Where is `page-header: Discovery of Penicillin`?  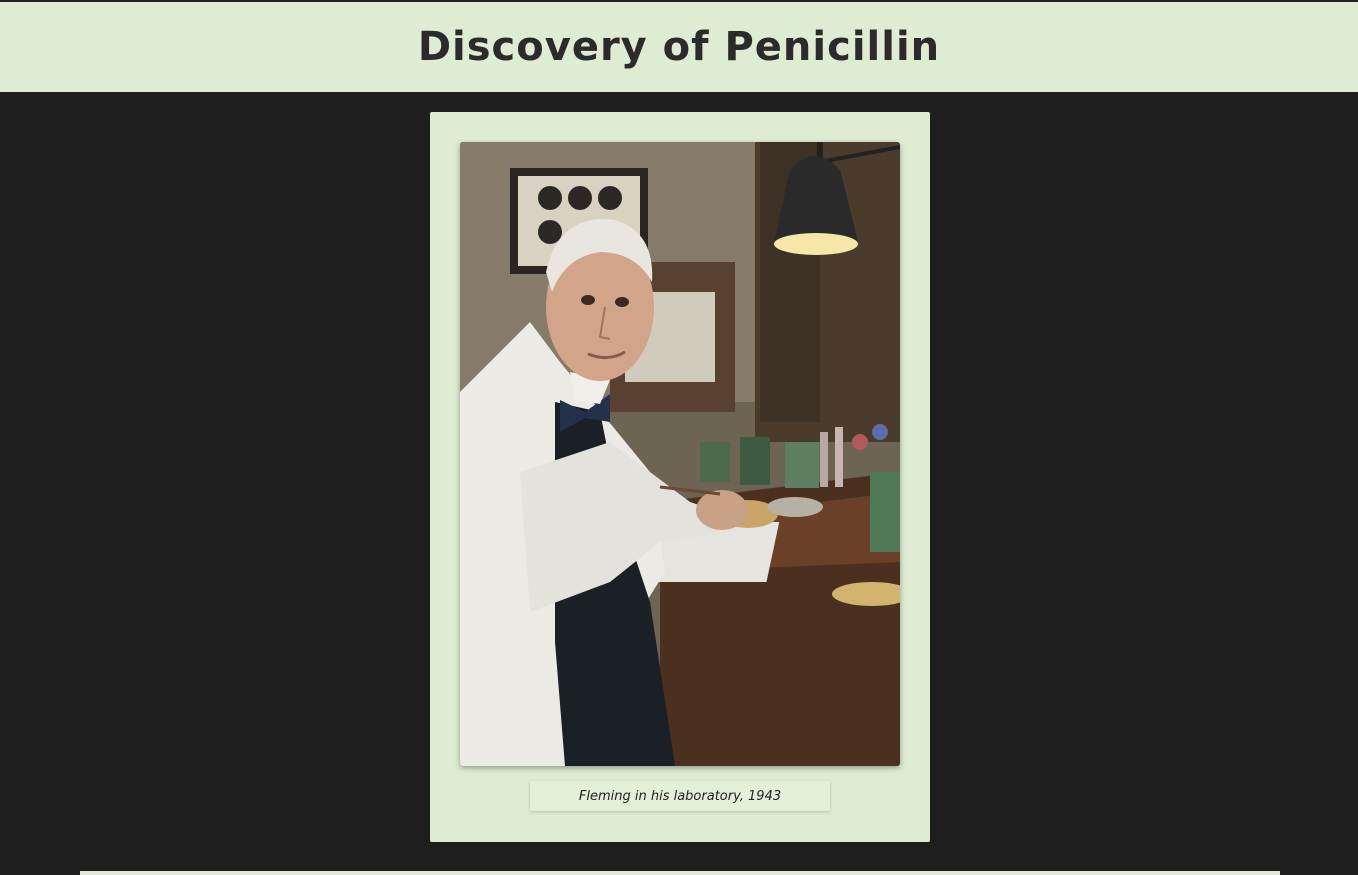 page-header: Discovery of Penicillin is located at coordinates (679, 47).